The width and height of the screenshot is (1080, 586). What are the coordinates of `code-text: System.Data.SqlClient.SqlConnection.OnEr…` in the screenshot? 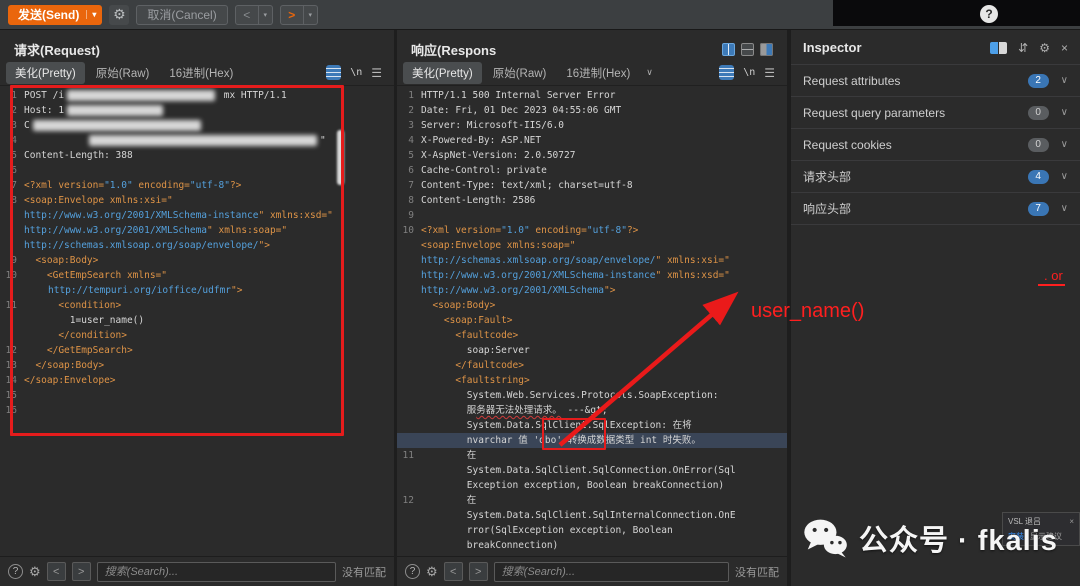 It's located at (578, 470).